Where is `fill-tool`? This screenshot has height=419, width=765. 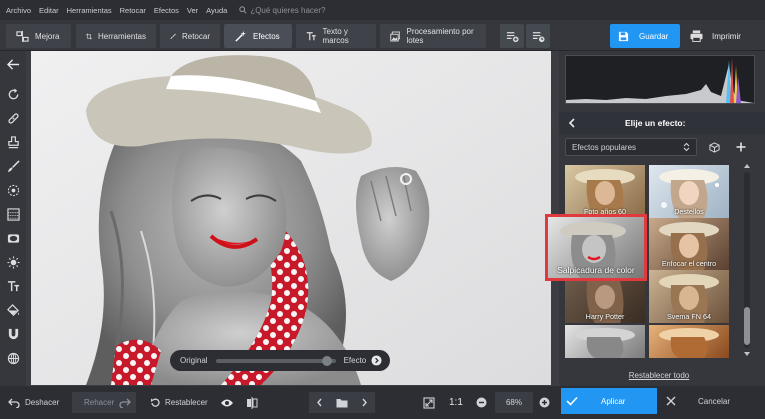
fill-tool is located at coordinates (13, 310).